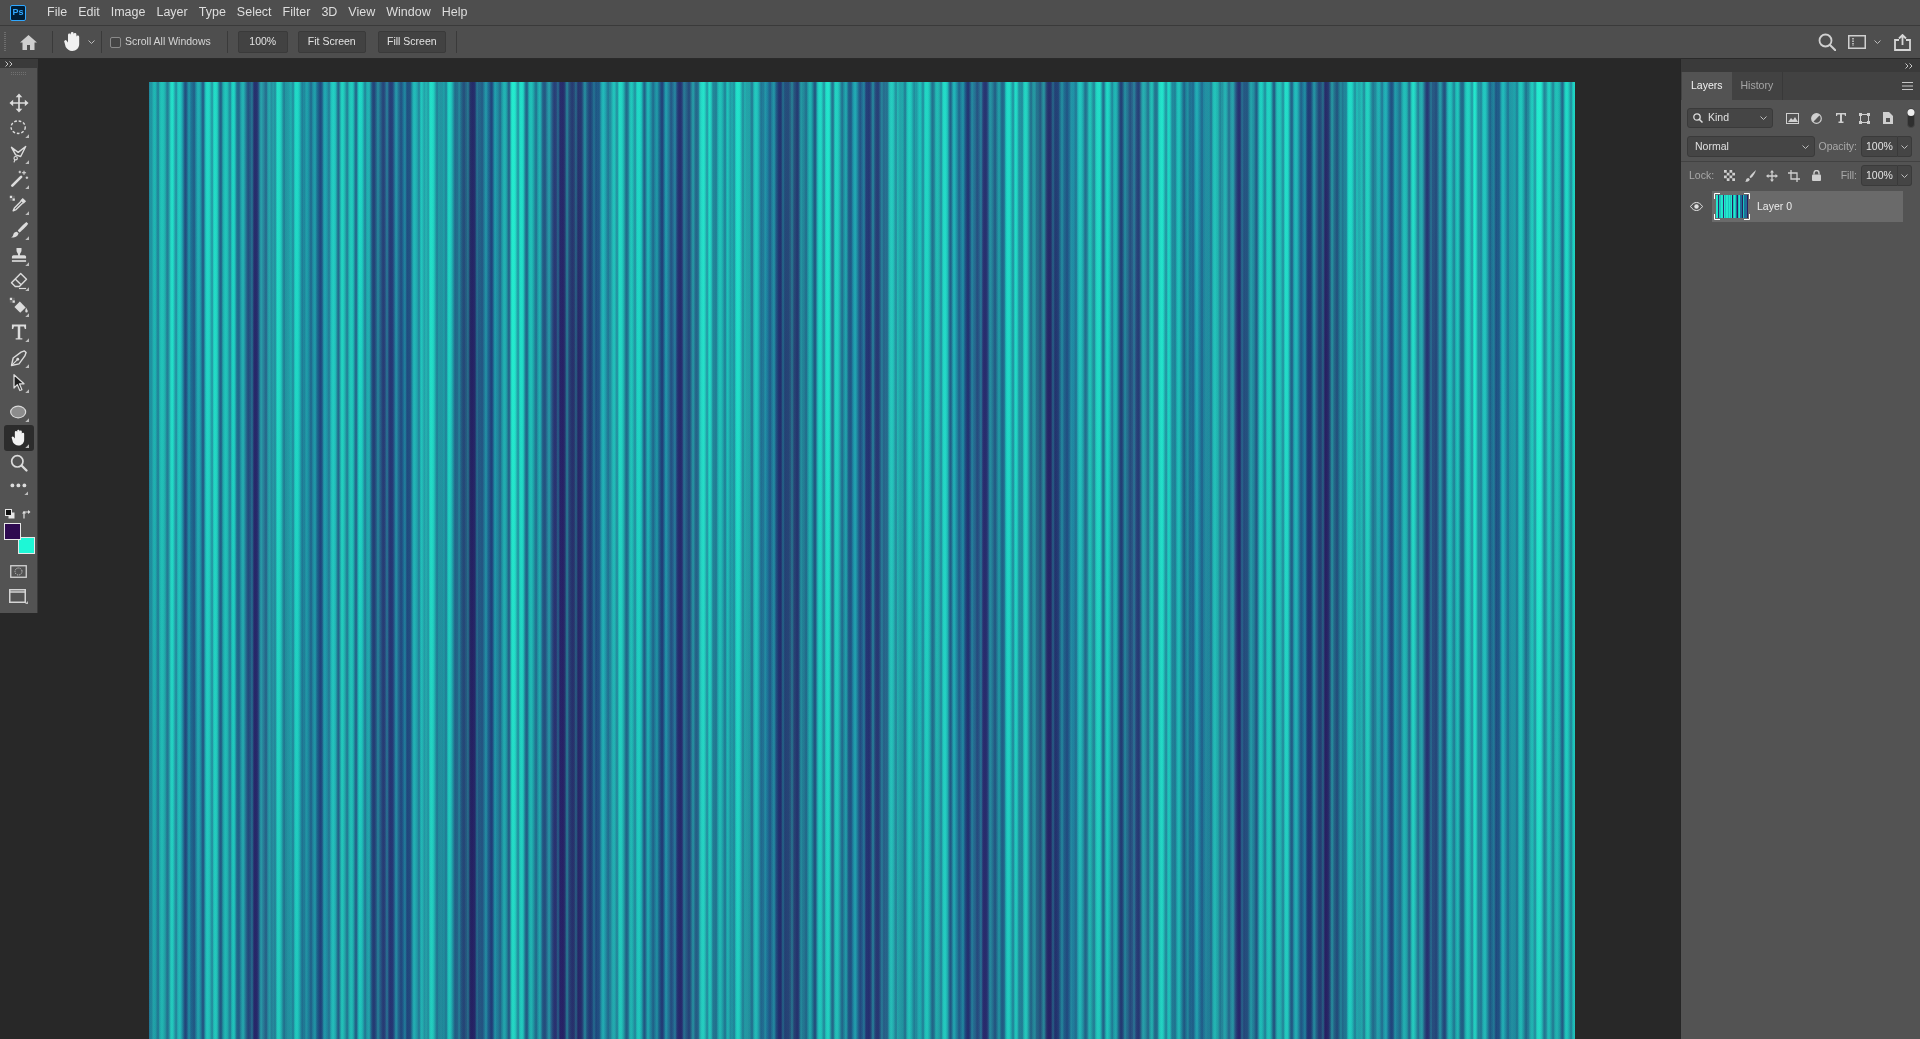 This screenshot has height=1039, width=1920. What do you see at coordinates (1730, 118) in the screenshot?
I see `kind-filter-dropdown: Kind` at bounding box center [1730, 118].